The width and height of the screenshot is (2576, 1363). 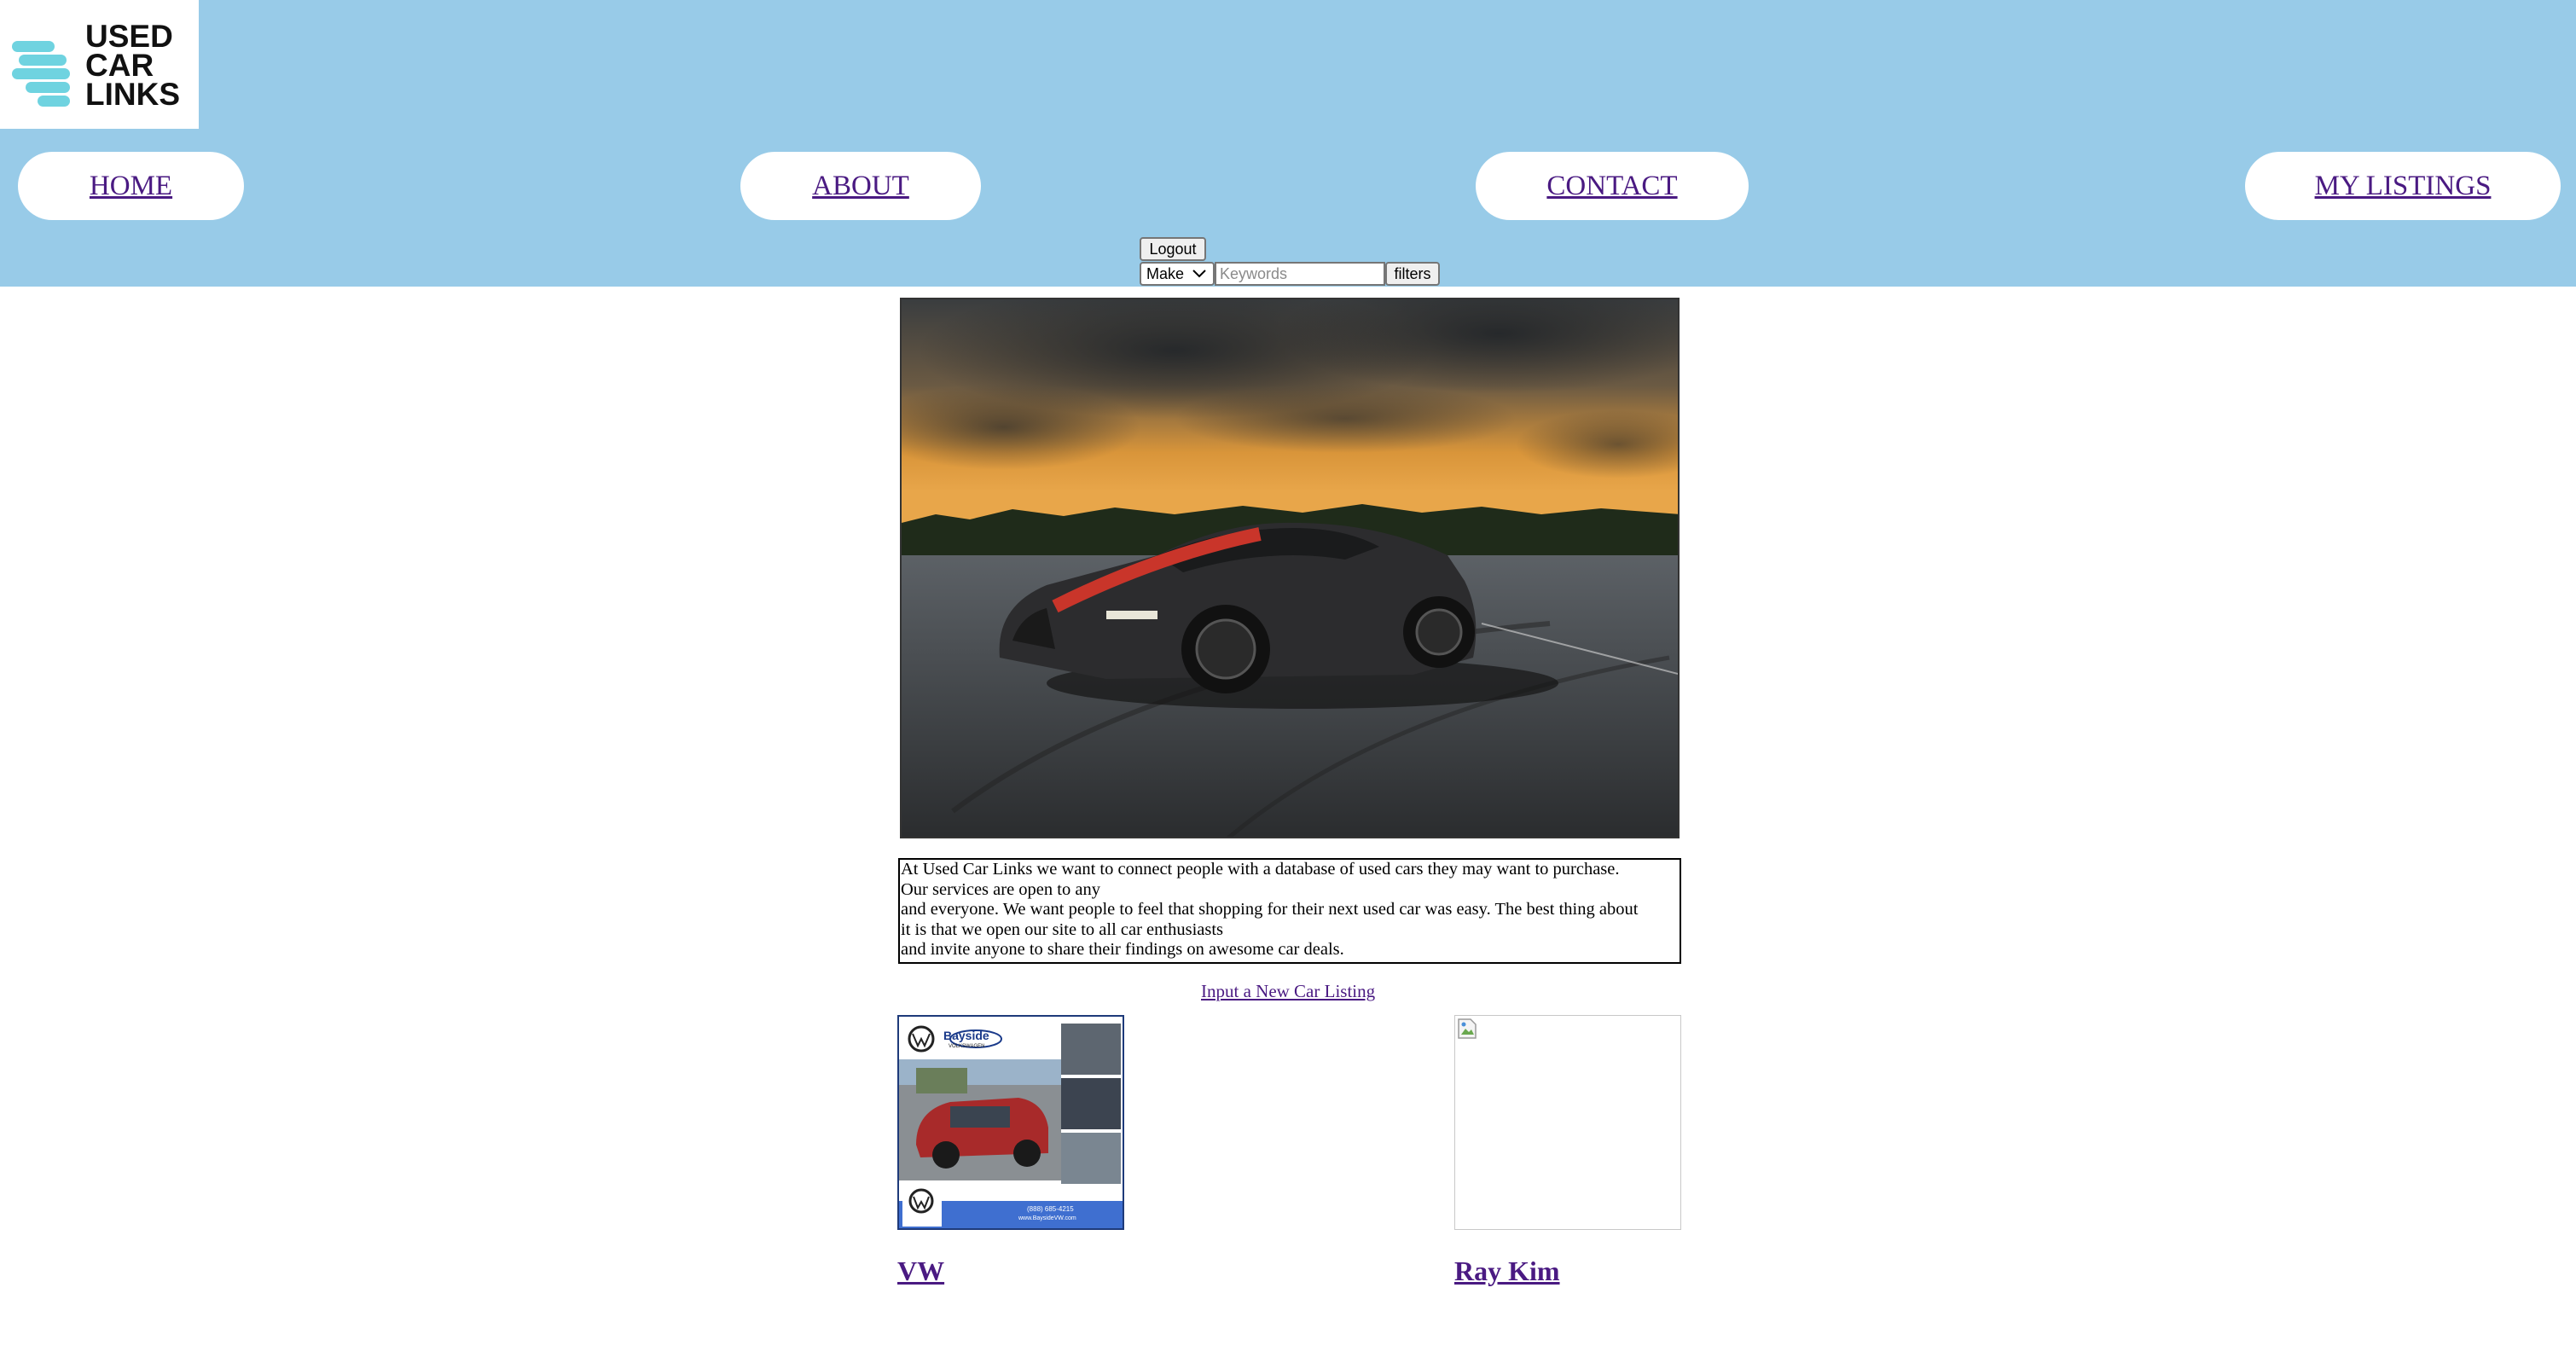 I want to click on nav-my-listings: MY LISTINGS, so click(x=2403, y=186).